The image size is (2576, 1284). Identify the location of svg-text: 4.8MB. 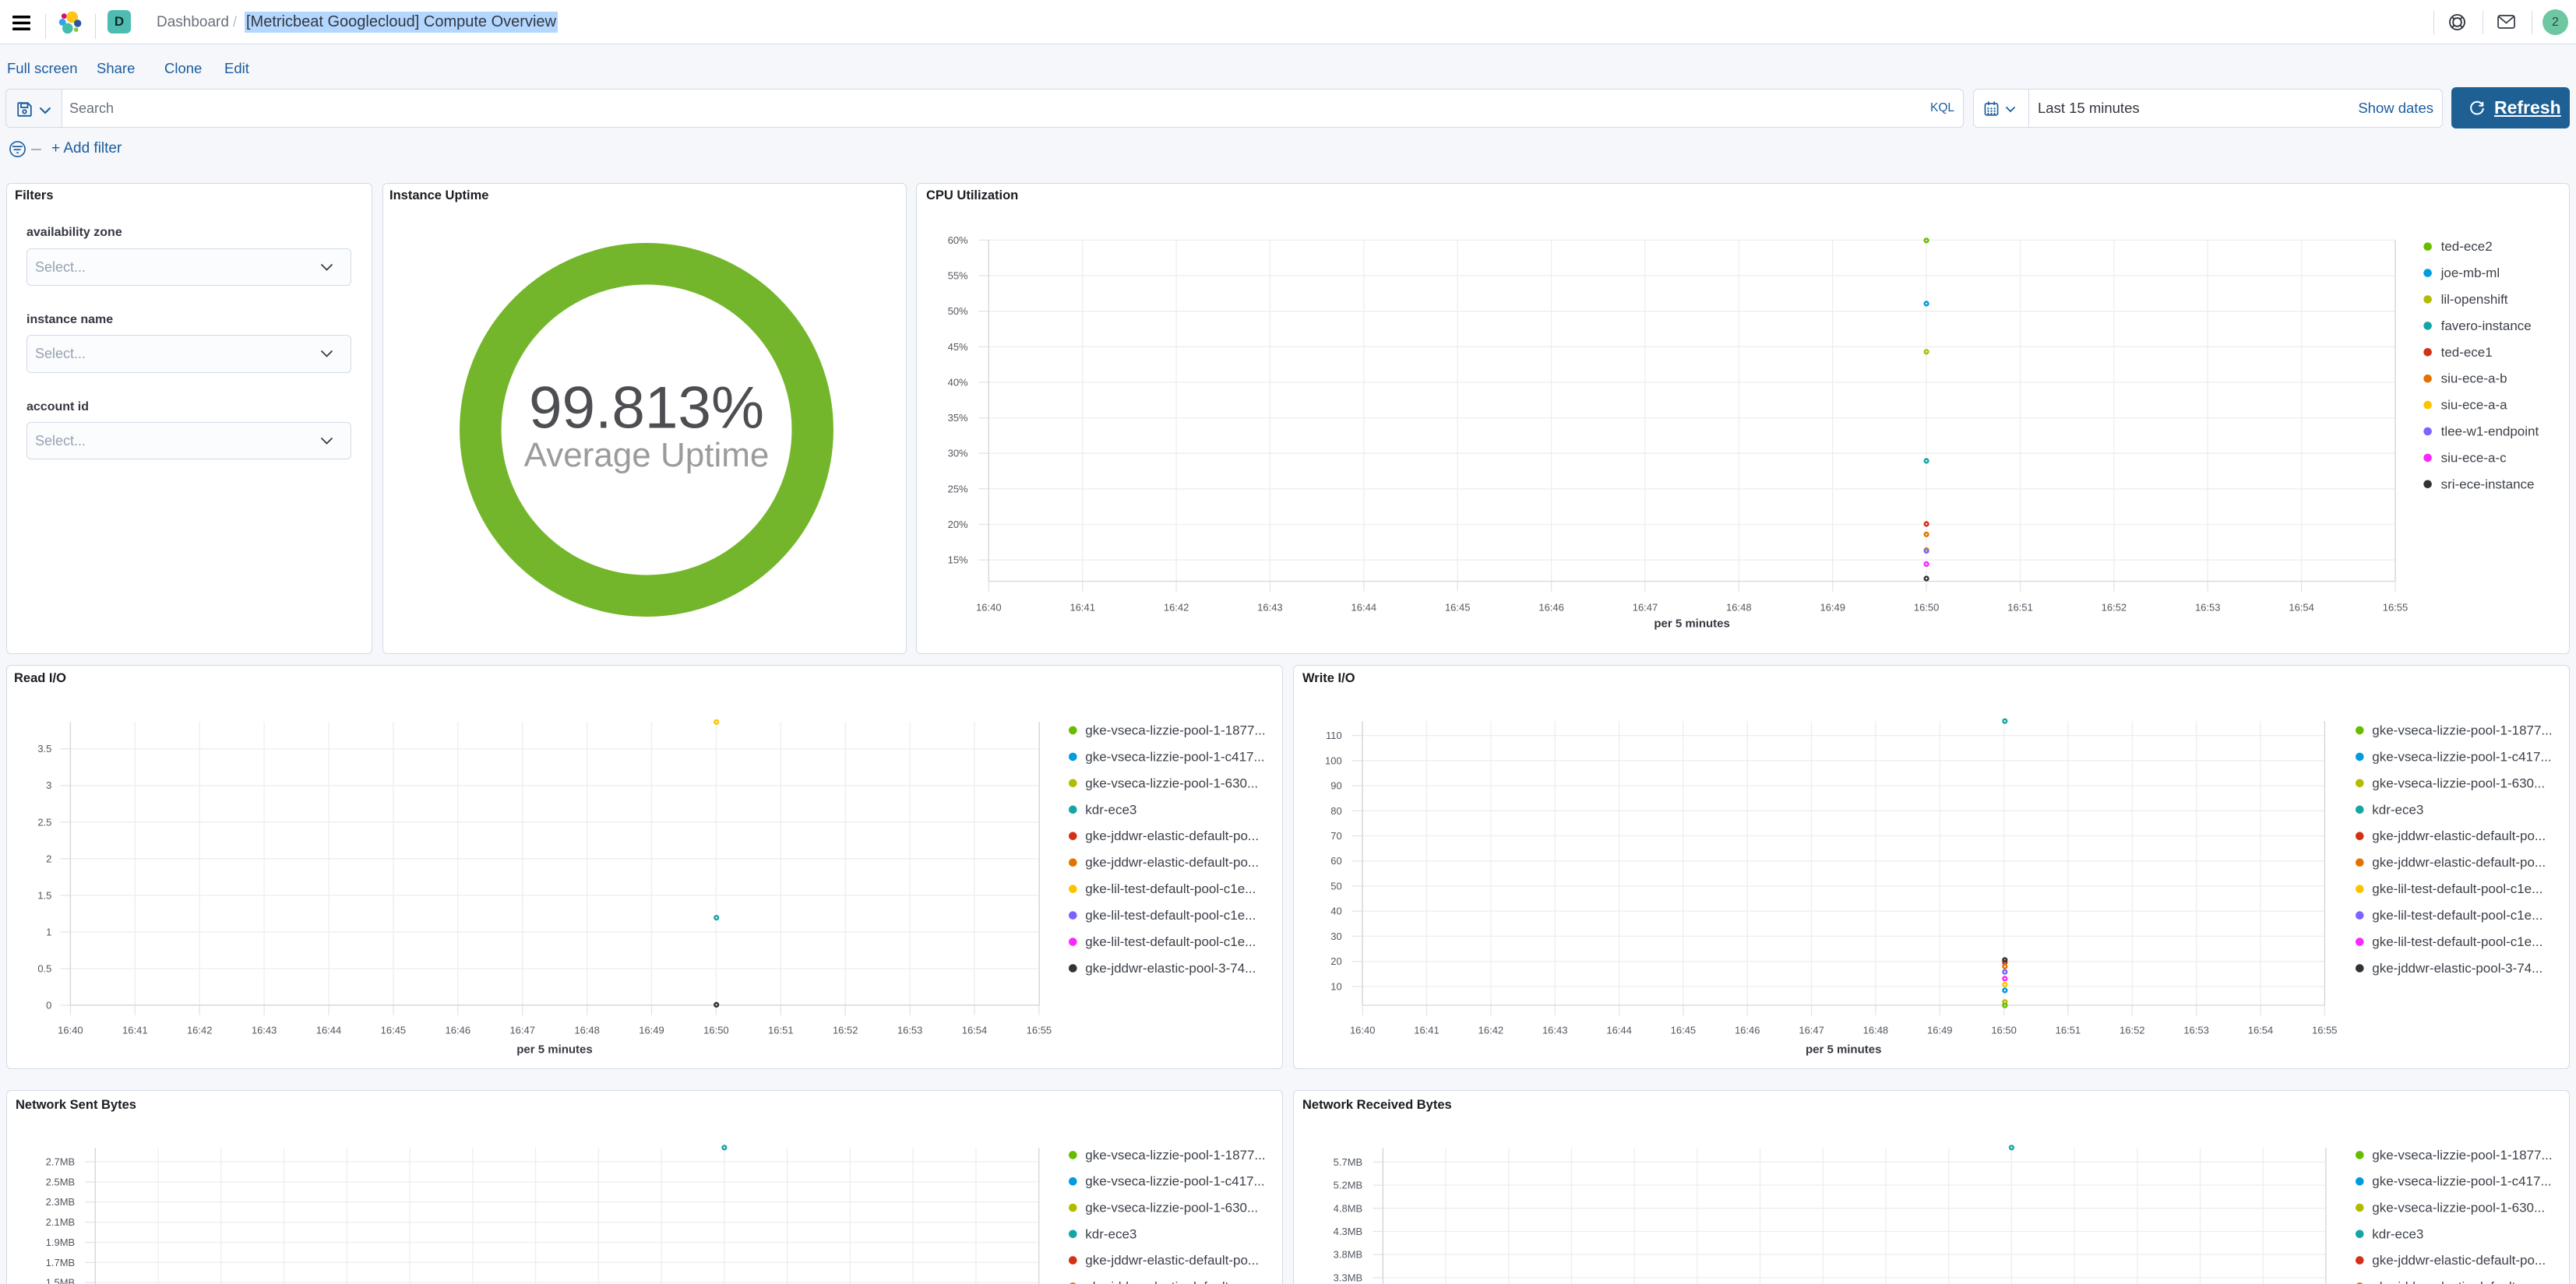
(1348, 1208).